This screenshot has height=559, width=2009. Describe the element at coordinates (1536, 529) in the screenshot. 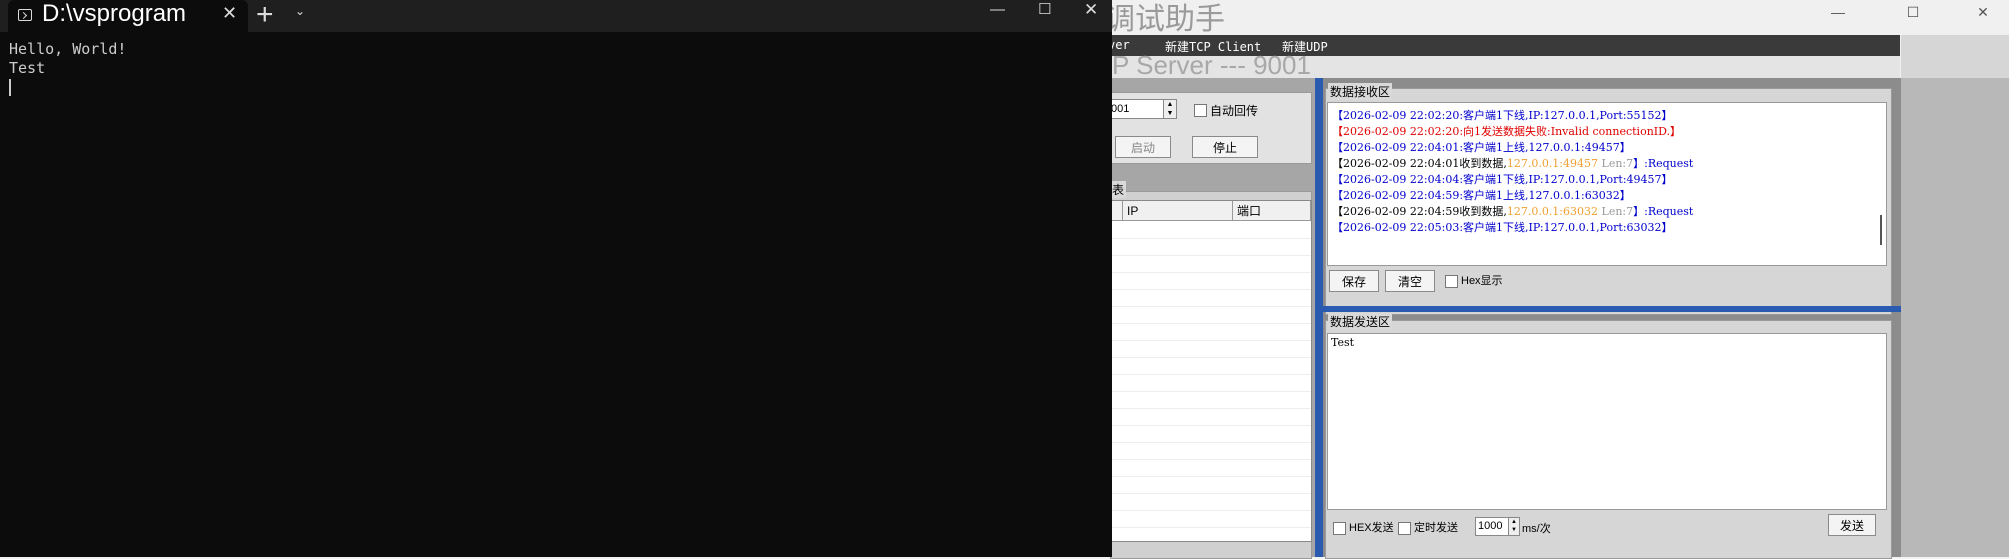

I see `interval-unit-label: ms/次` at that location.